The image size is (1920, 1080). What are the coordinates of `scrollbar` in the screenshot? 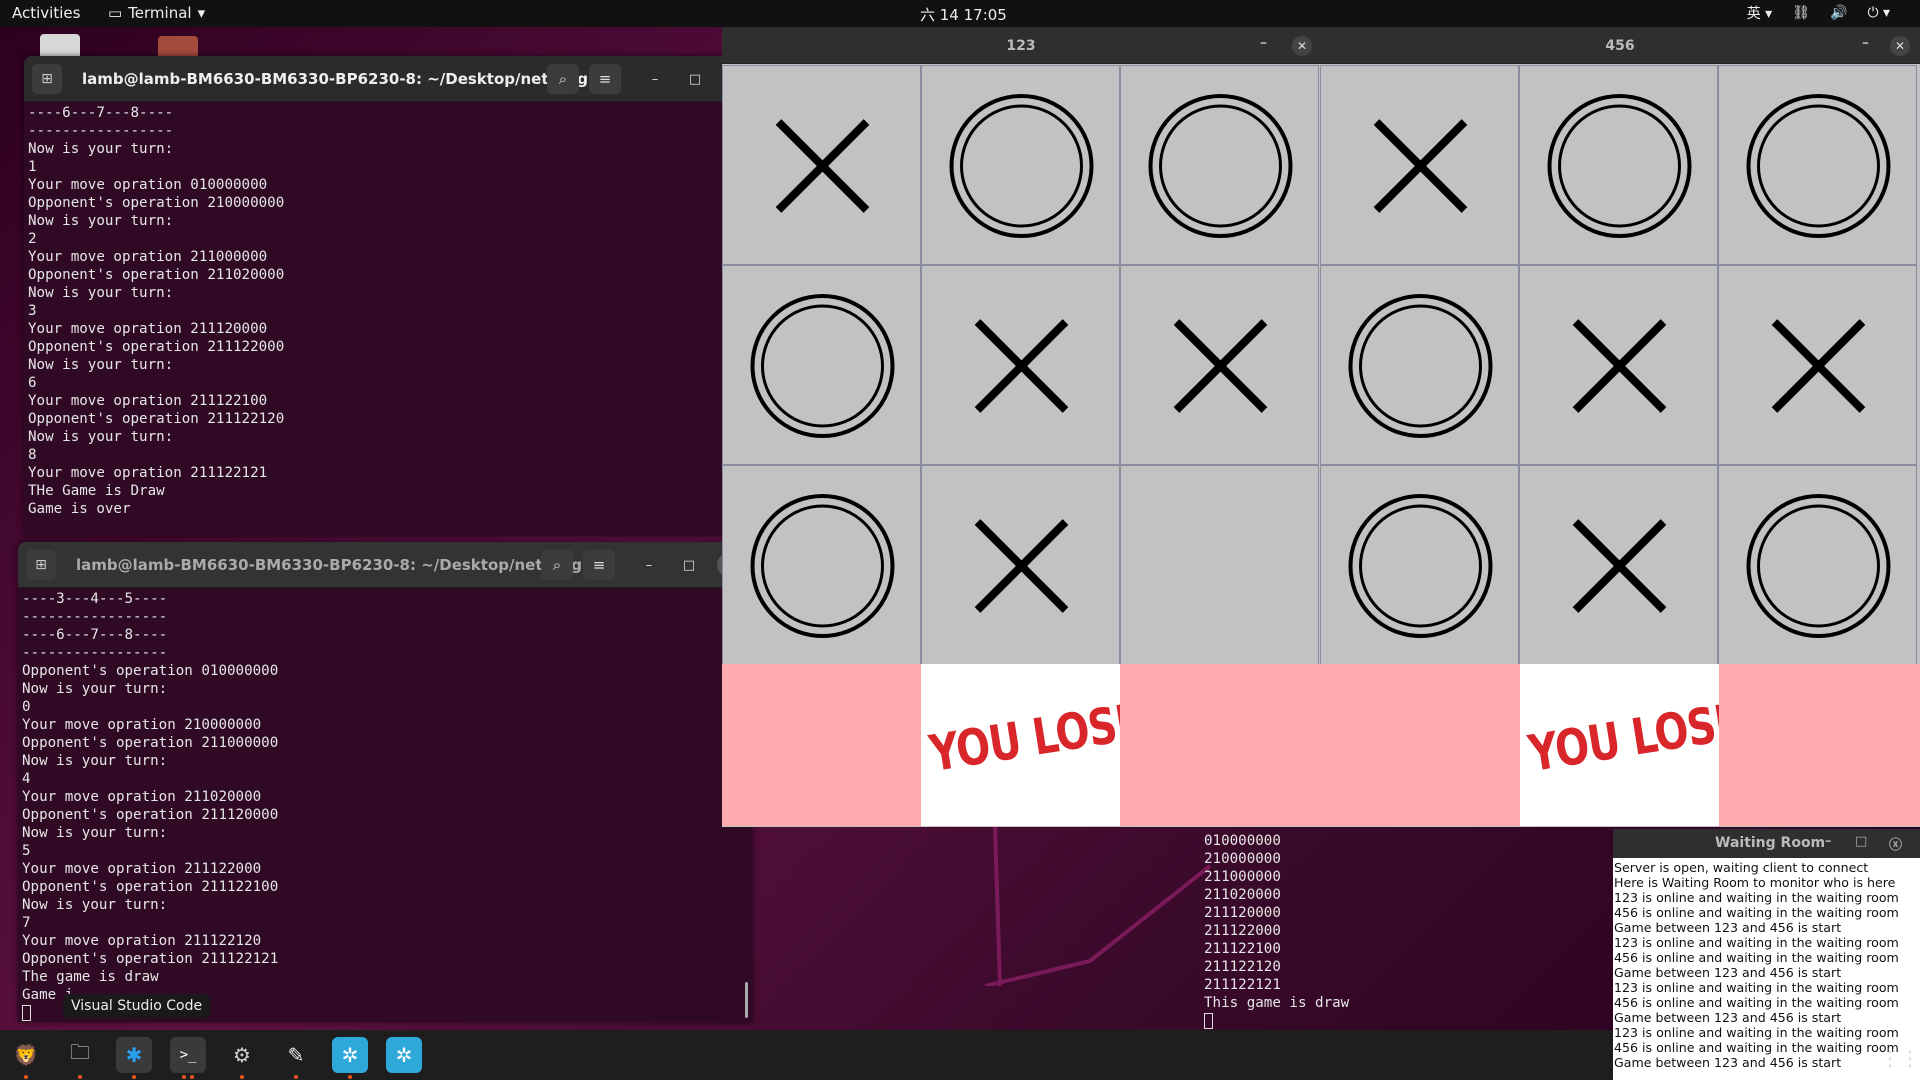 It's located at (746, 1000).